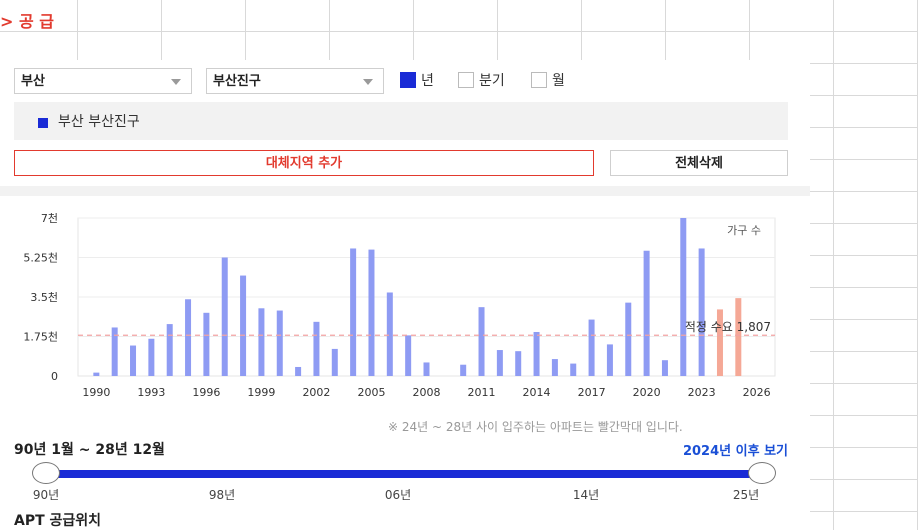 The width and height of the screenshot is (918, 530). I want to click on y-tick-label: 7천, so click(49, 218).